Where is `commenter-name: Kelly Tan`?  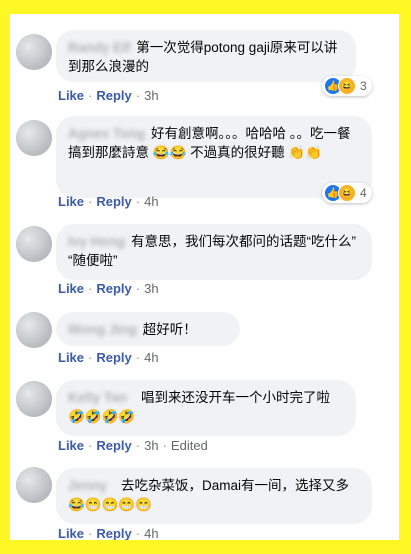
commenter-name: Kelly Tan is located at coordinates (97, 397).